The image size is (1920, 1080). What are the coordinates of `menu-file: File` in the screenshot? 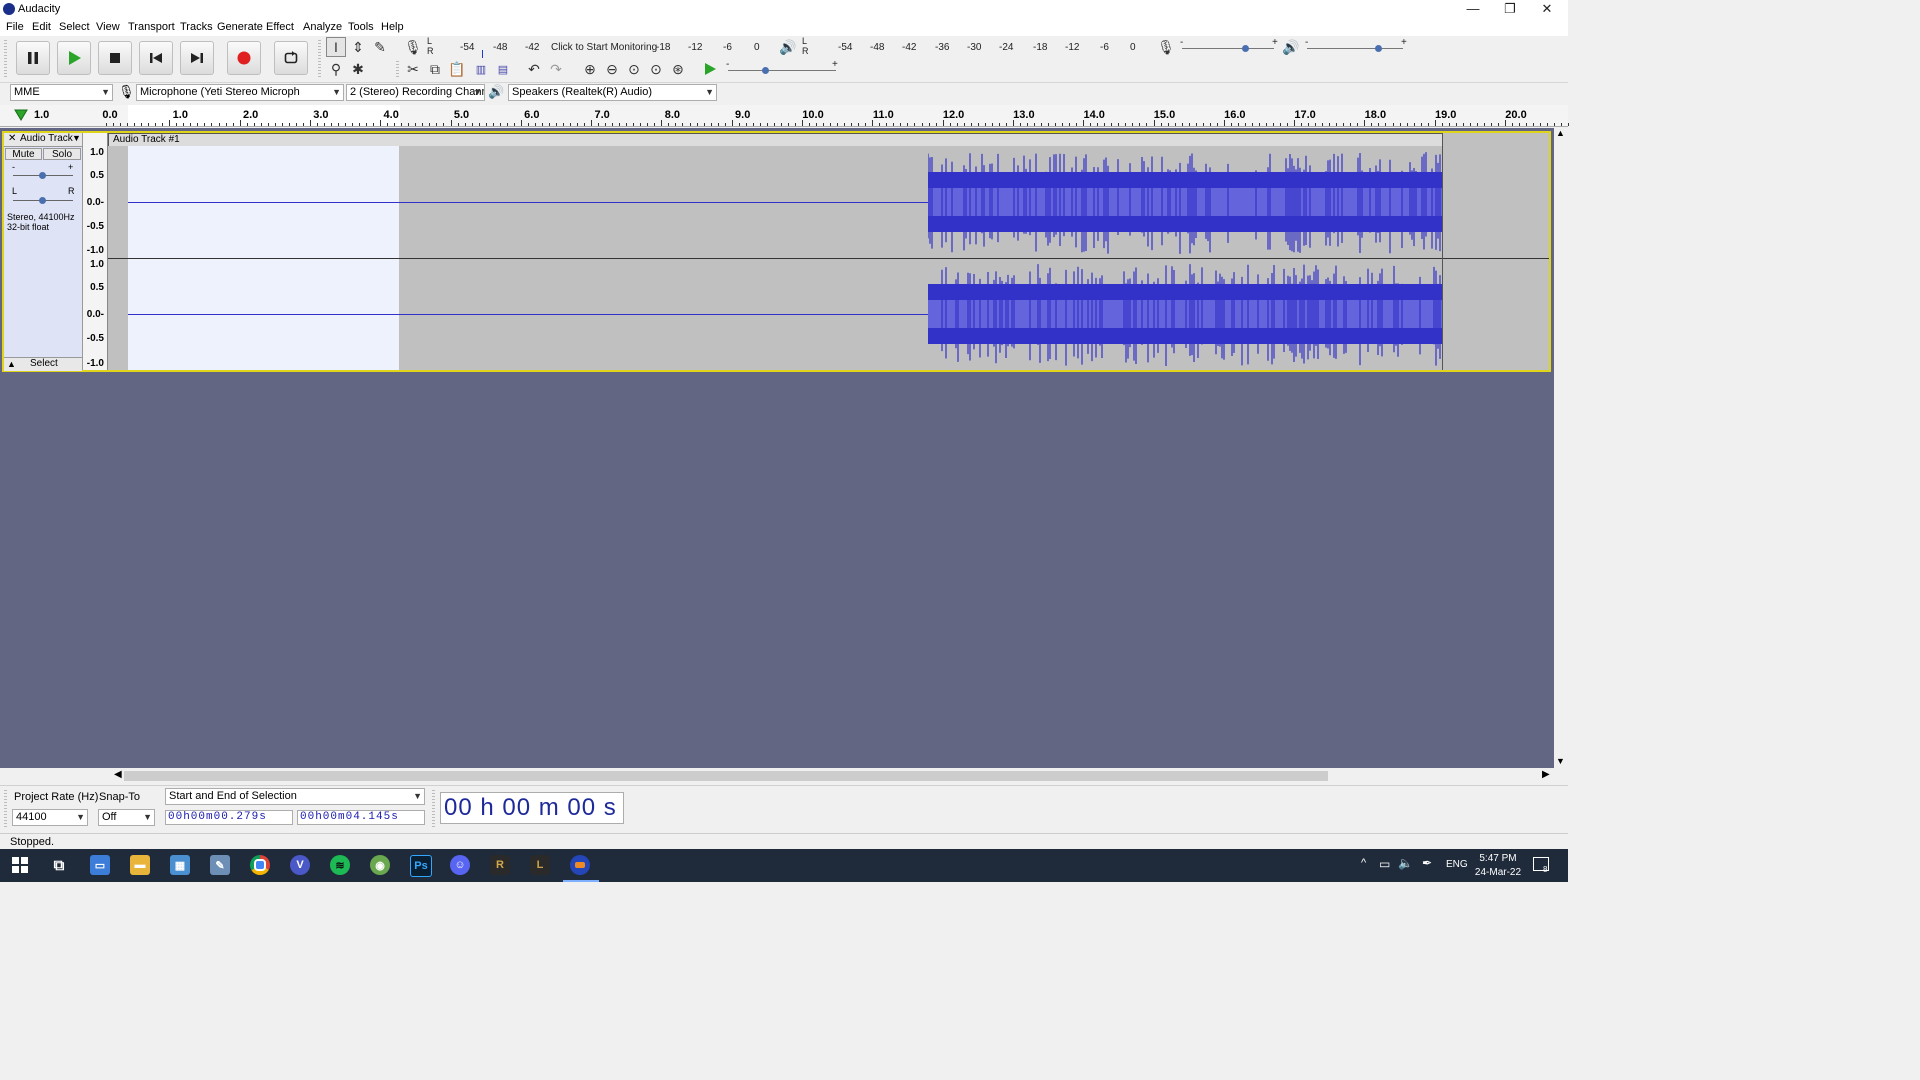 It's located at (15, 27).